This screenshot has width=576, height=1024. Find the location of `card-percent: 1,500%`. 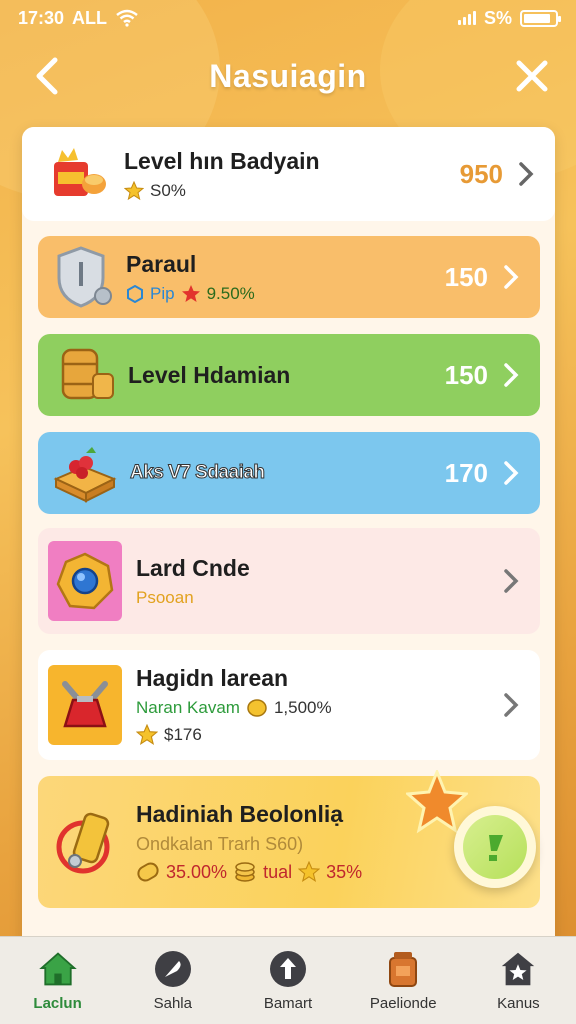

card-percent: 1,500% is located at coordinates (302, 707).